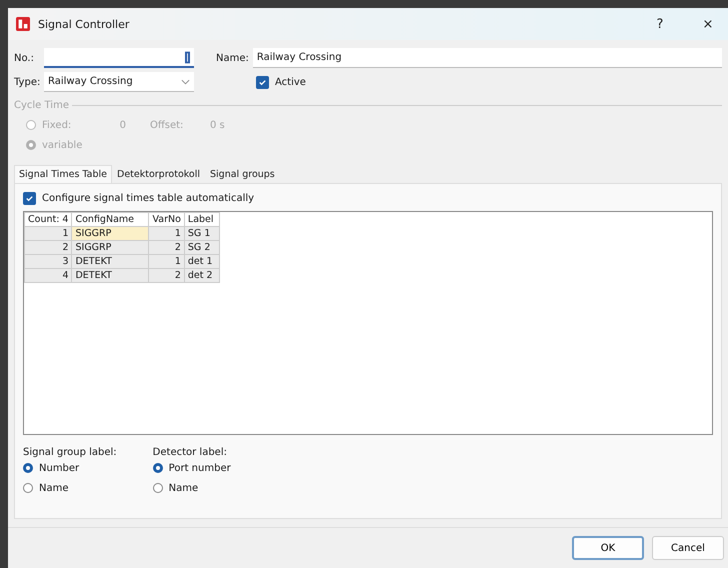  I want to click on column-header: ConfigName, so click(110, 219).